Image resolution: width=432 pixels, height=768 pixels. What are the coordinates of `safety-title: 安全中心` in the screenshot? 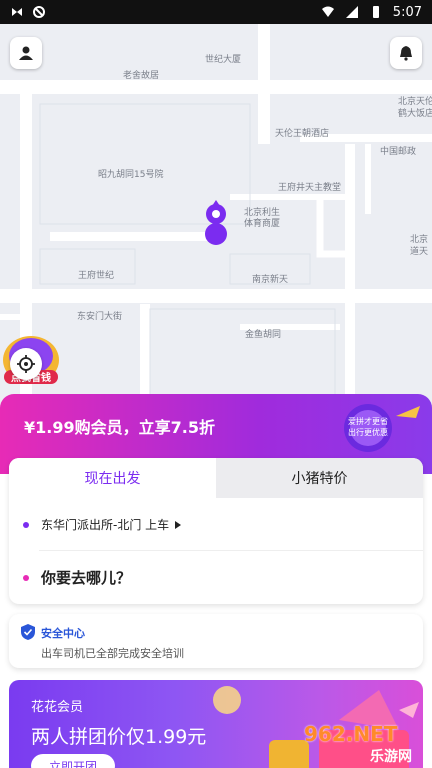 It's located at (63, 633).